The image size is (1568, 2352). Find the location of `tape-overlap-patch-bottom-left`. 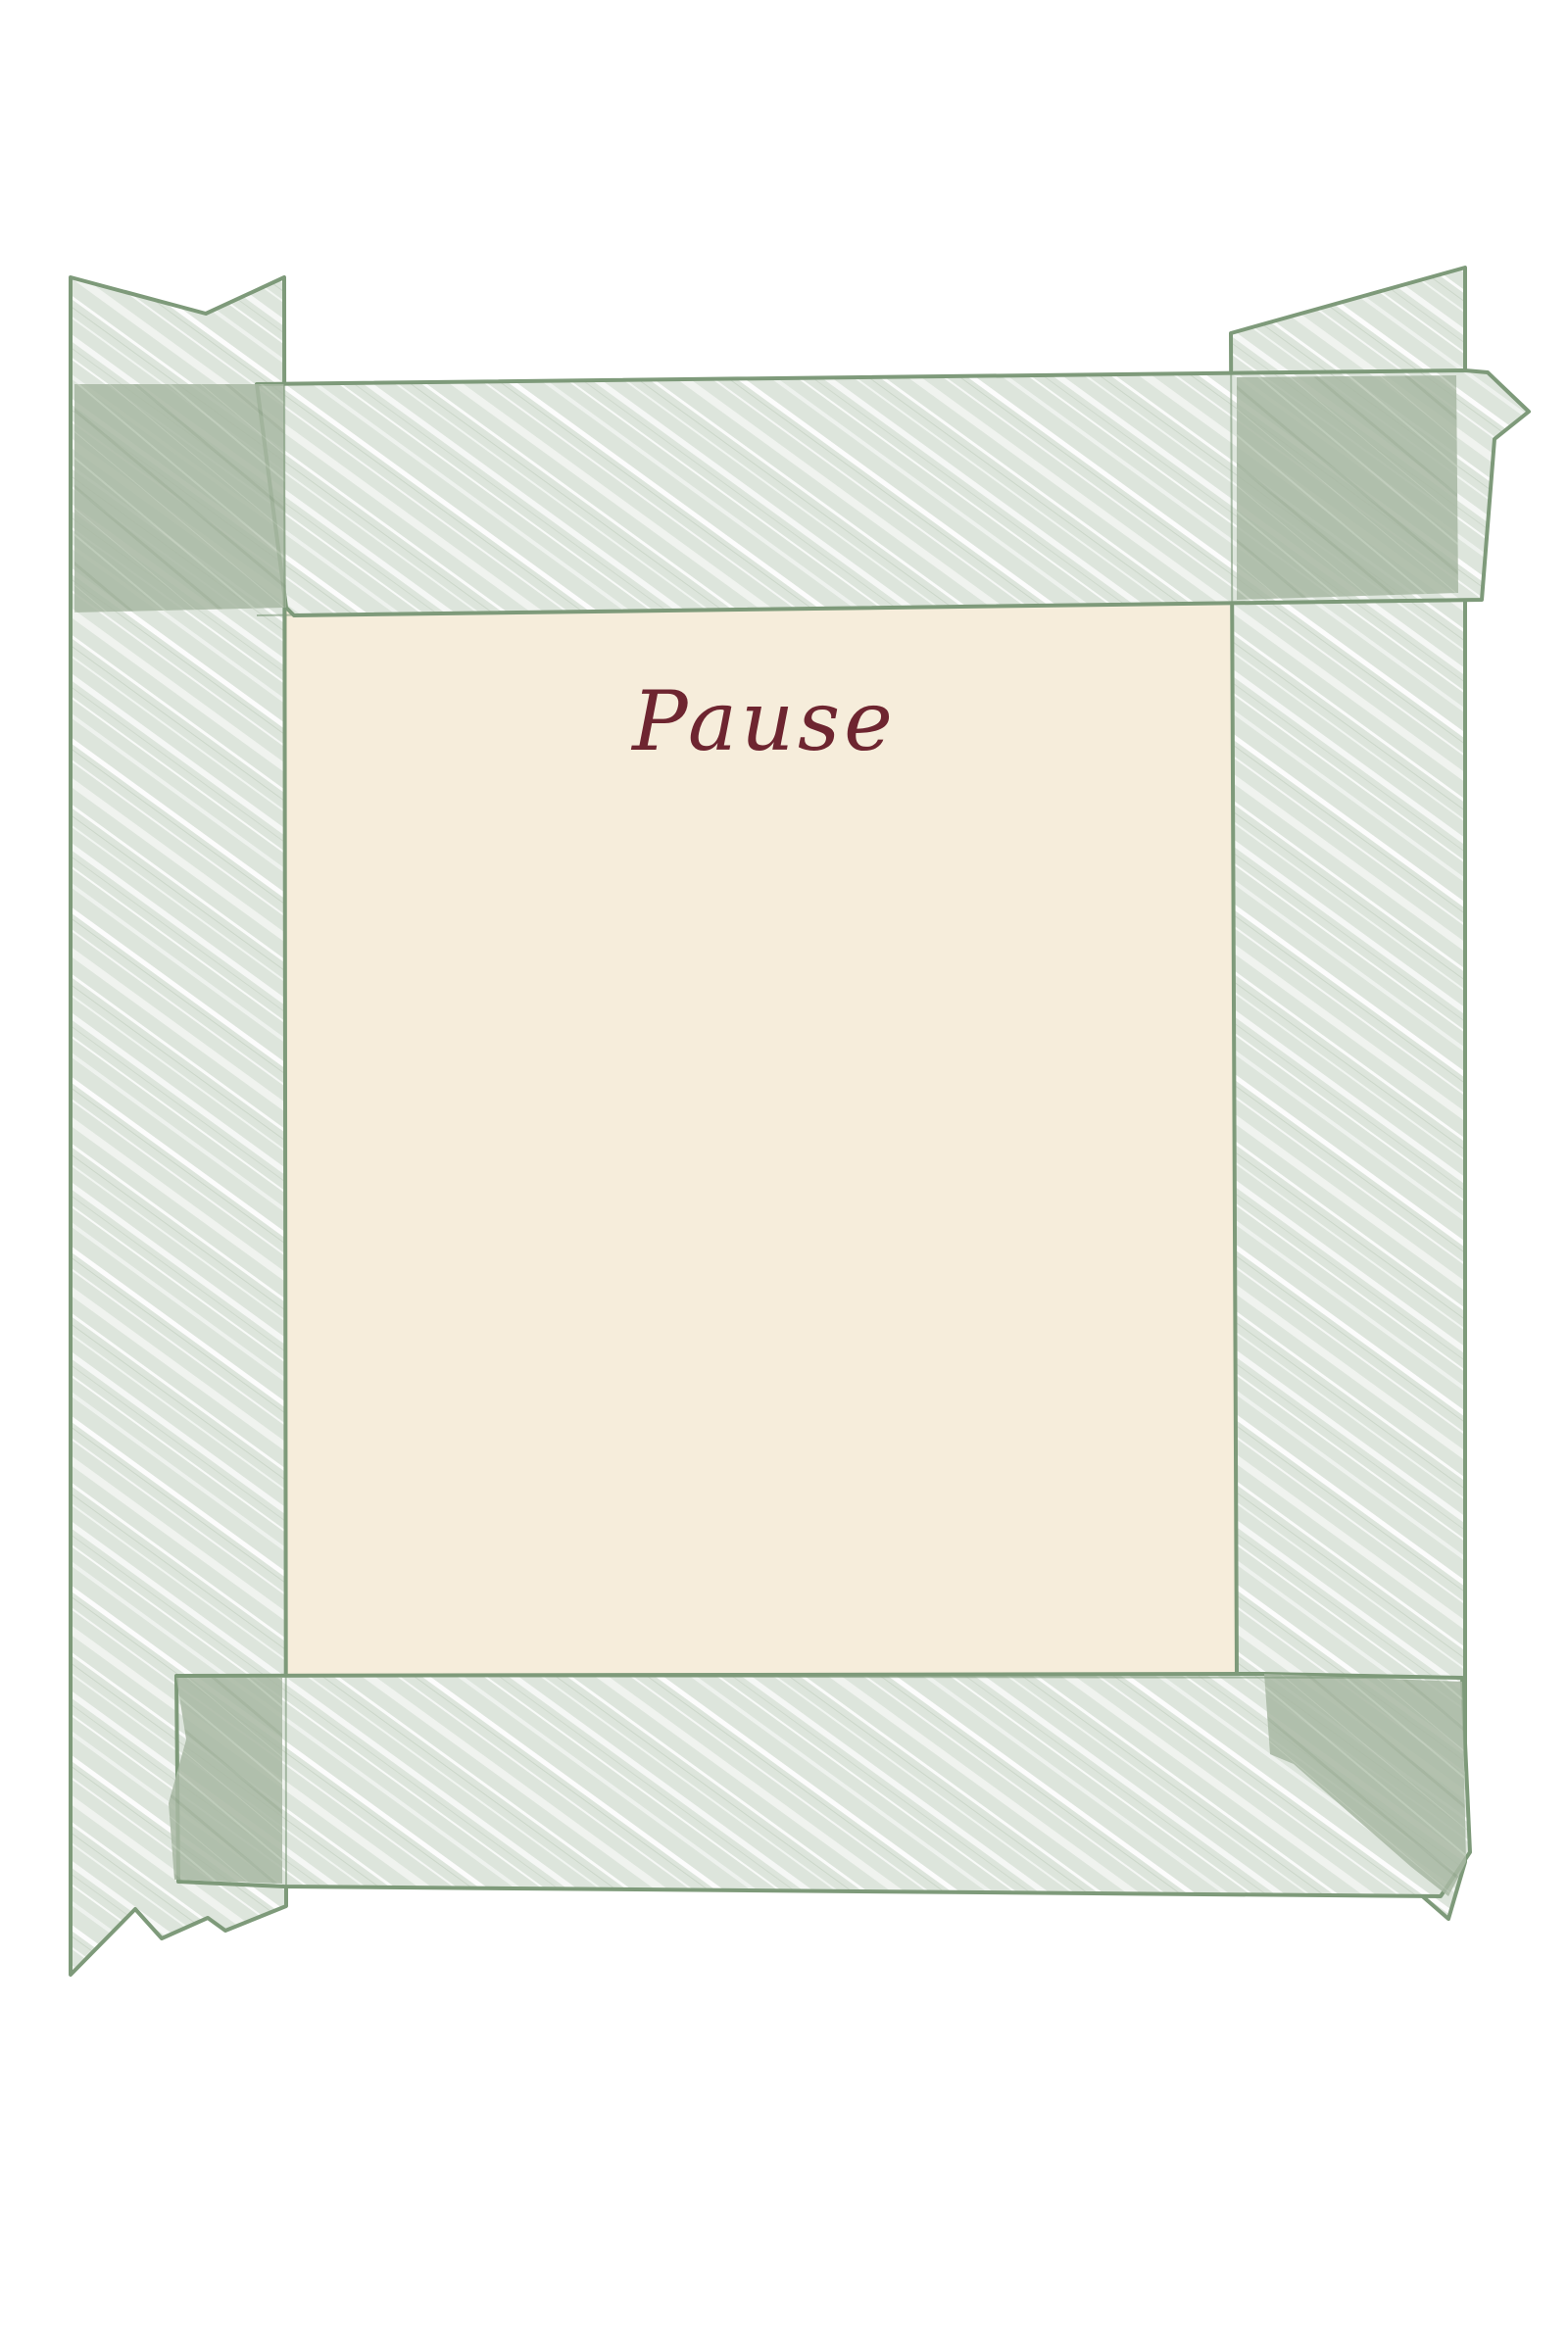

tape-overlap-patch-bottom-left is located at coordinates (225, 1781).